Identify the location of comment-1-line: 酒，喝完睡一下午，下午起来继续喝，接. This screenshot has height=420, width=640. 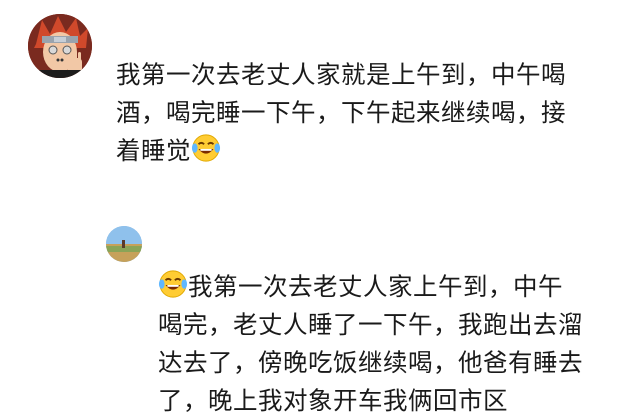
(341, 112).